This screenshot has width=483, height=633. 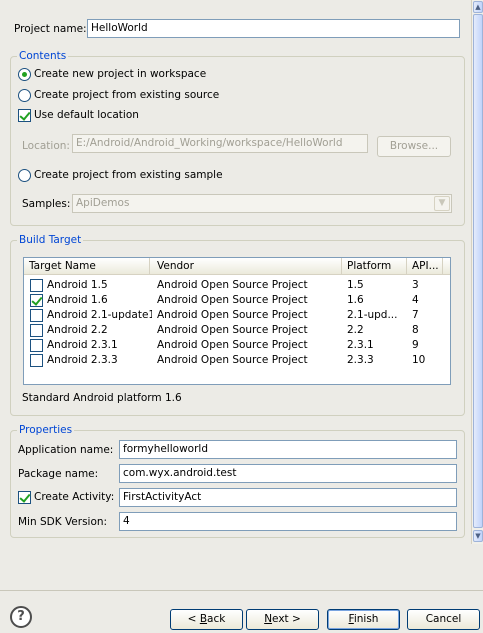 I want to click on properties-legend: Properties, so click(x=46, y=430).